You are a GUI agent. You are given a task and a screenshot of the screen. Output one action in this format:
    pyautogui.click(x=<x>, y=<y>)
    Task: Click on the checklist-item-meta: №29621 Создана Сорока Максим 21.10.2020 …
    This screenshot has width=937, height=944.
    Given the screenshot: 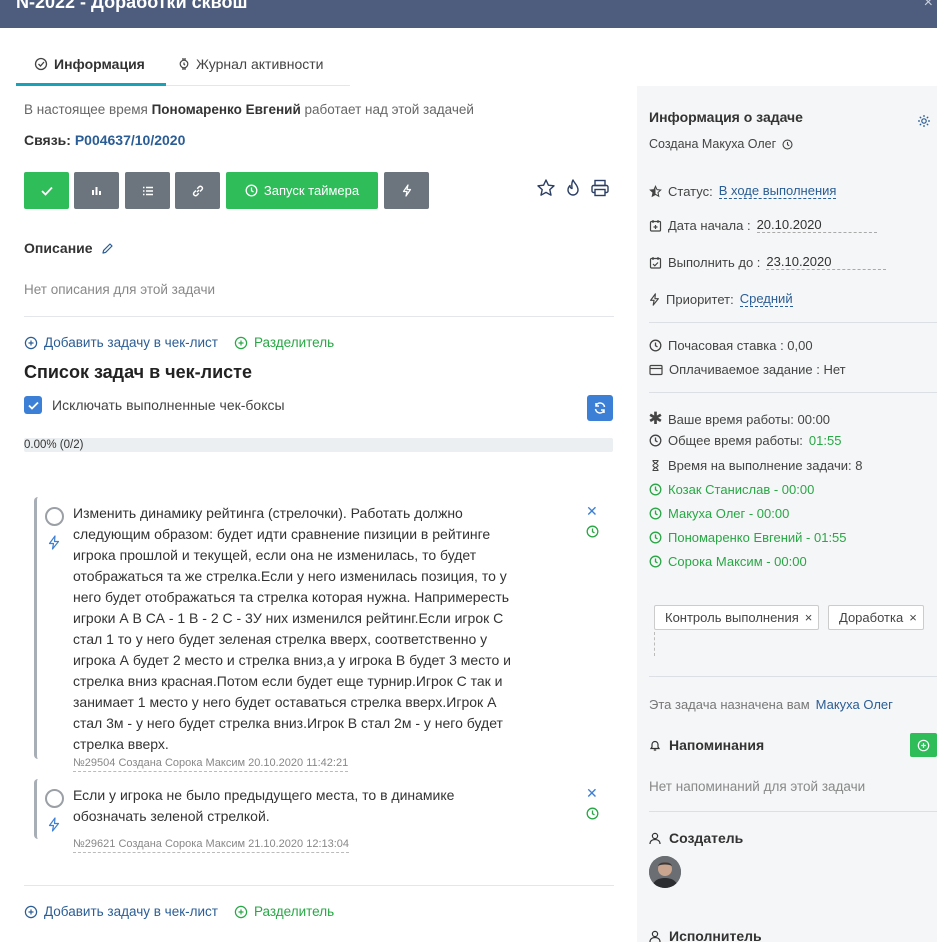 What is the action you would take?
    pyautogui.click(x=211, y=845)
    